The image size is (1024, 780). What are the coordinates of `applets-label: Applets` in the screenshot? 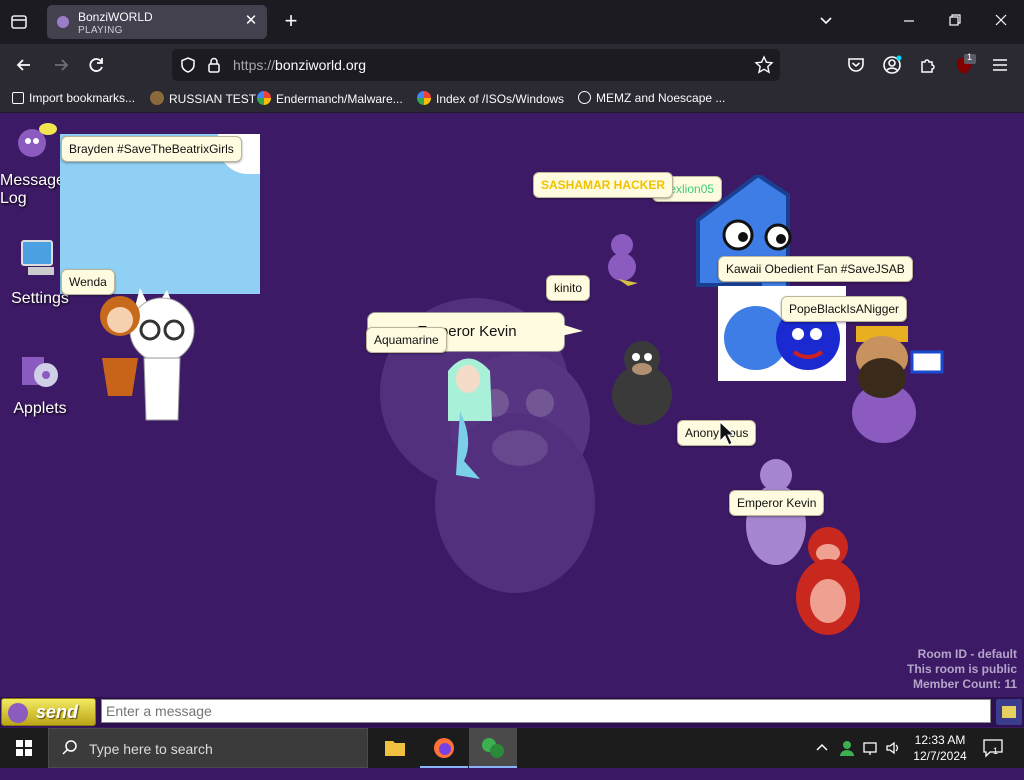 It's located at (40, 408).